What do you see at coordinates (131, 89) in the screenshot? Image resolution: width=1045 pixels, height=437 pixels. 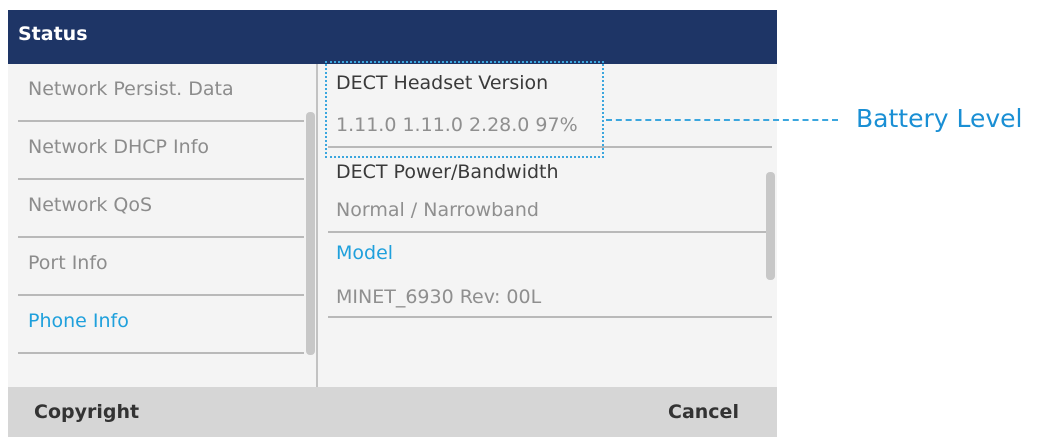 I see `menu-item-label: Network Persist. Data` at bounding box center [131, 89].